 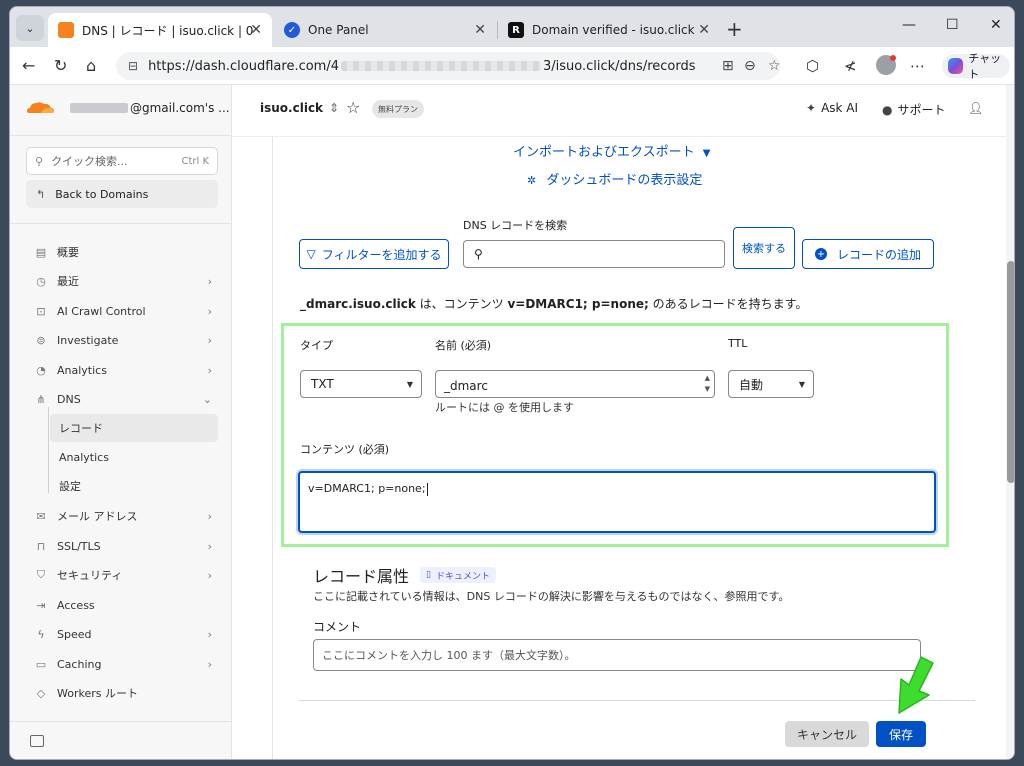 I want to click on maximize-icon: ☐, so click(x=952, y=25).